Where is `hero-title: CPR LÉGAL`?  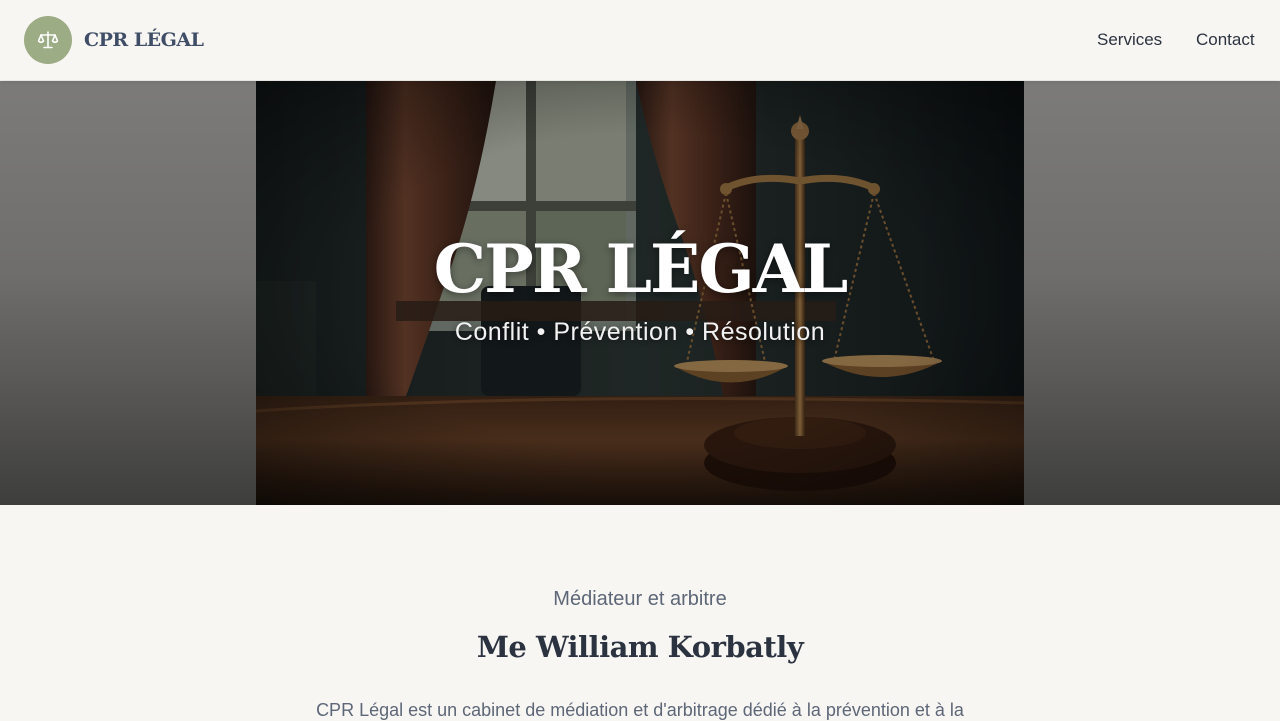 hero-title: CPR LÉGAL is located at coordinates (641, 269).